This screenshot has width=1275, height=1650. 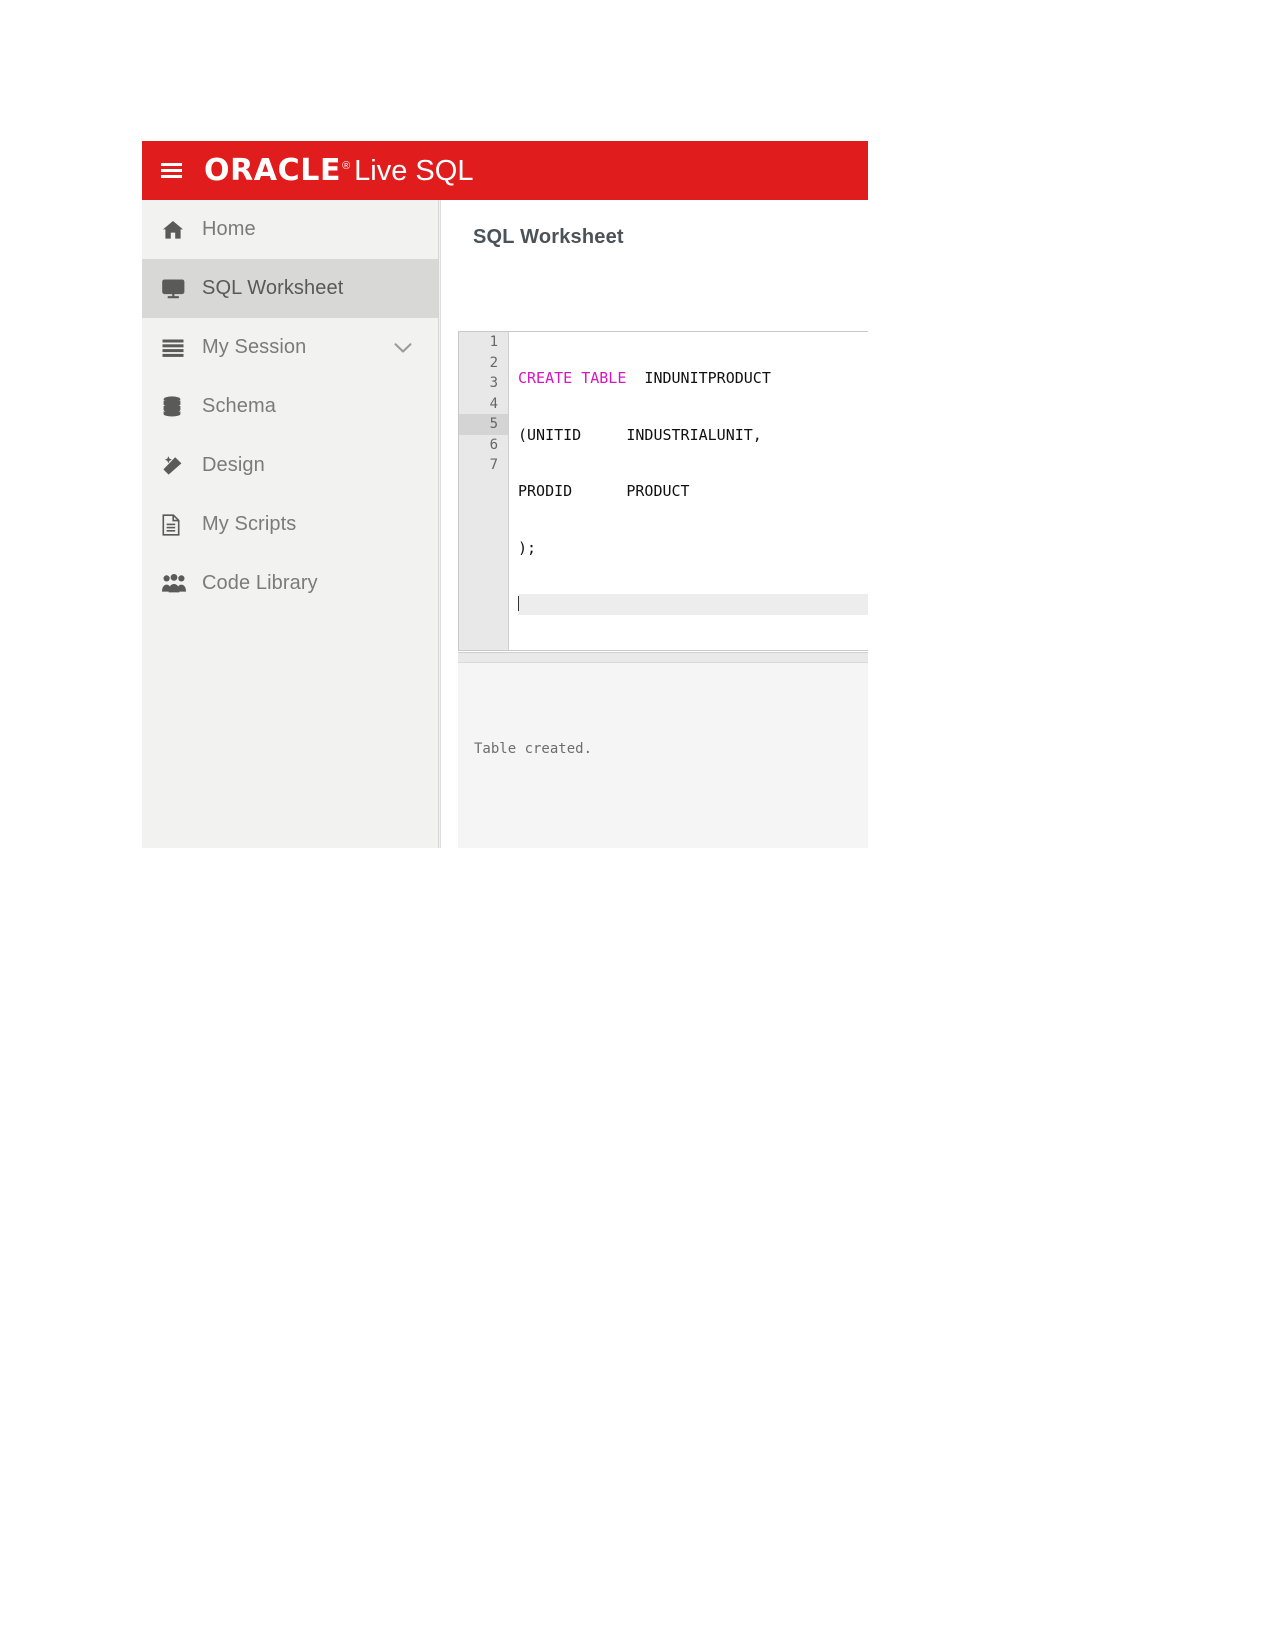 What do you see at coordinates (548, 237) in the screenshot?
I see `page-title: SQL Worksheet` at bounding box center [548, 237].